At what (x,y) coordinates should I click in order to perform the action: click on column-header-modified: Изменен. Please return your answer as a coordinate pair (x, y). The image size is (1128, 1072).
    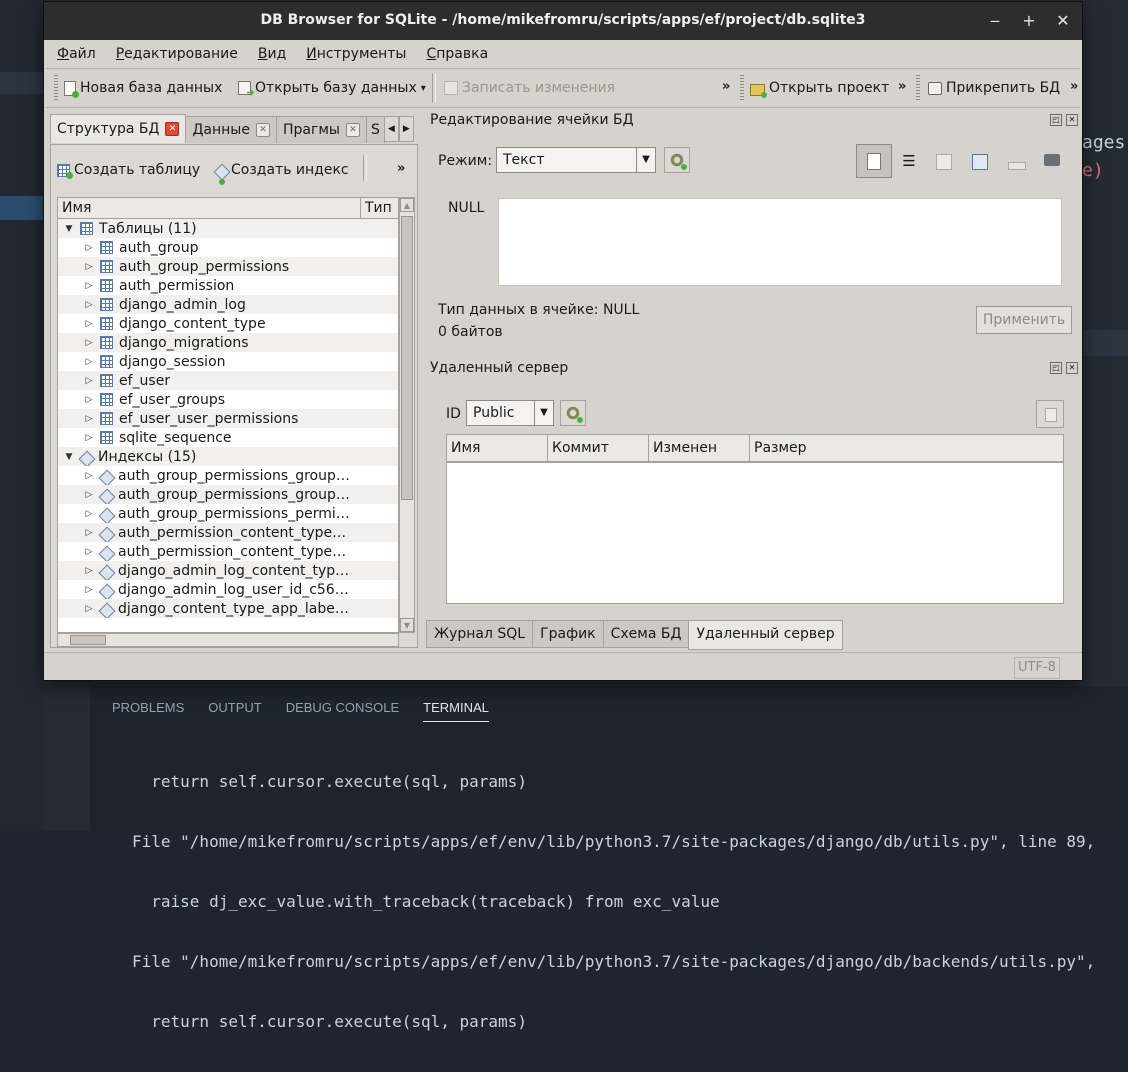
    Looking at the image, I should click on (699, 448).